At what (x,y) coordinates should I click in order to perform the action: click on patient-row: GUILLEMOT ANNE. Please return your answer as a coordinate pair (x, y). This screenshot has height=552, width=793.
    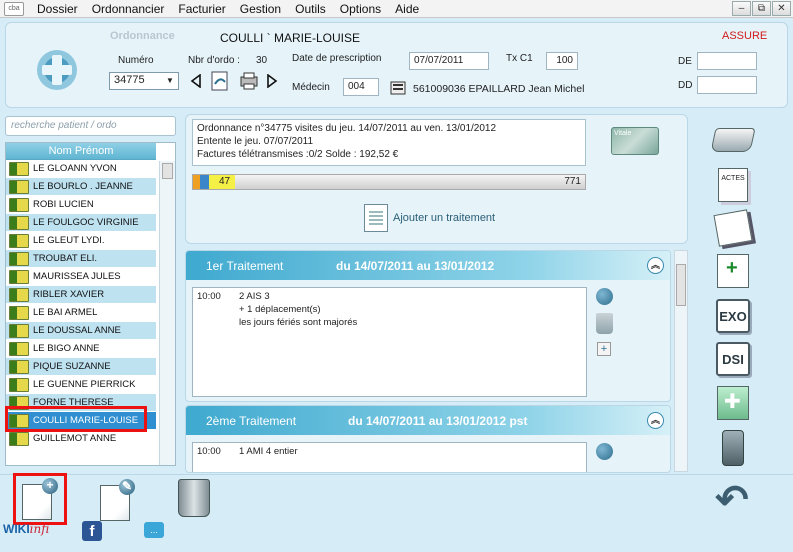
    Looking at the image, I should click on (81, 439).